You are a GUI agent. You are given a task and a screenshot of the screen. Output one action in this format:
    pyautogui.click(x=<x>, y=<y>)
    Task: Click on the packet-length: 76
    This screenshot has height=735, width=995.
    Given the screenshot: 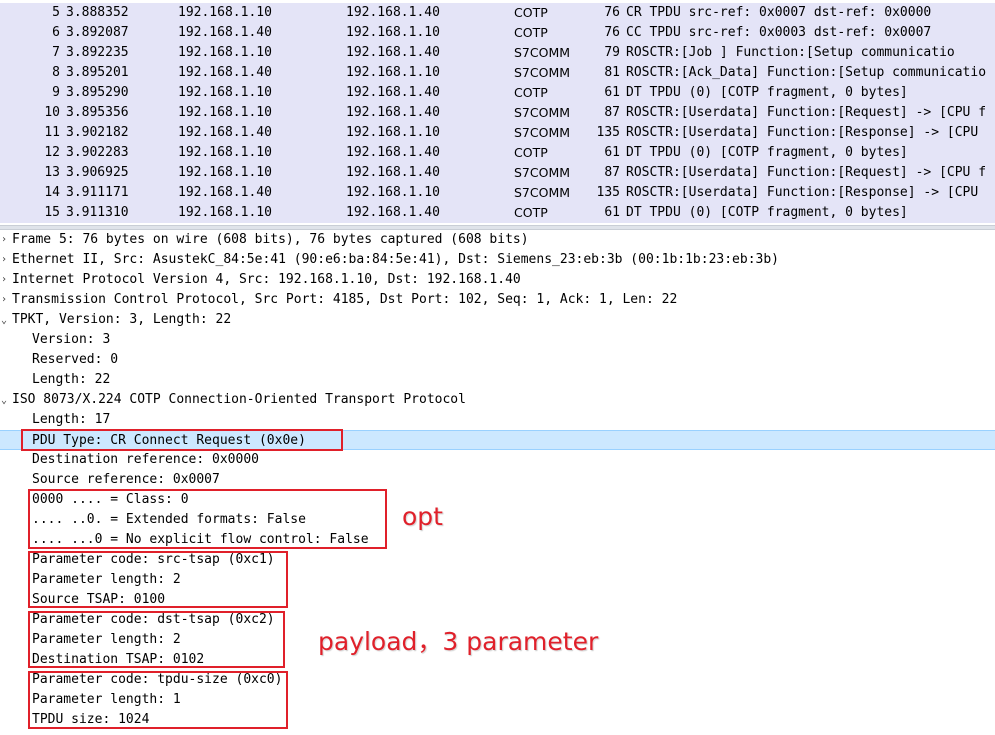 What is the action you would take?
    pyautogui.click(x=612, y=32)
    